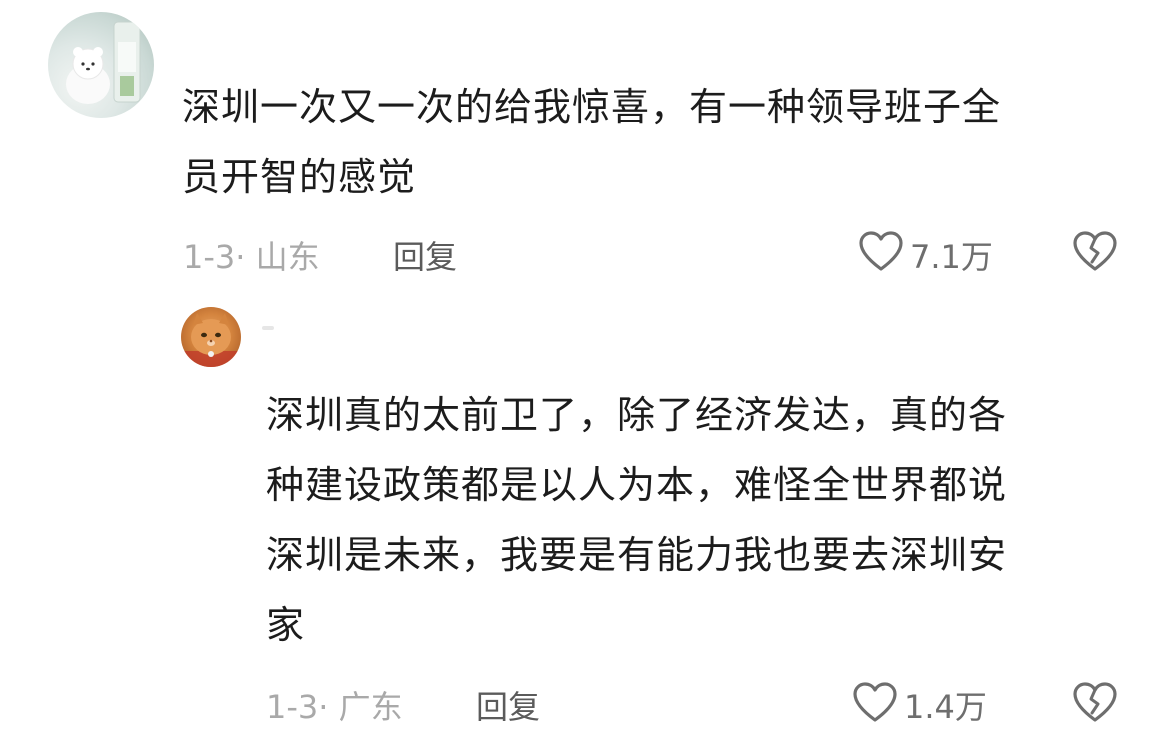 Image resolution: width=1169 pixels, height=756 pixels. Describe the element at coordinates (637, 555) in the screenshot. I see `reply-text-line: 深圳是未来，我要是有能力我也要去深圳安` at that location.